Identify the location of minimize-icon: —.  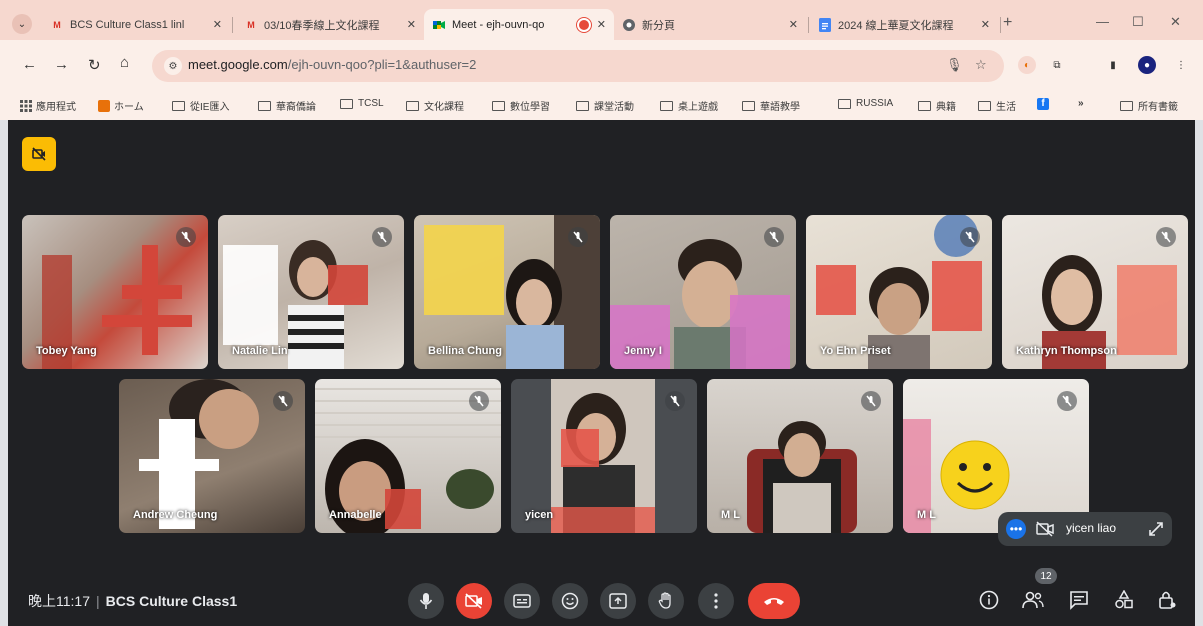
(1102, 21).